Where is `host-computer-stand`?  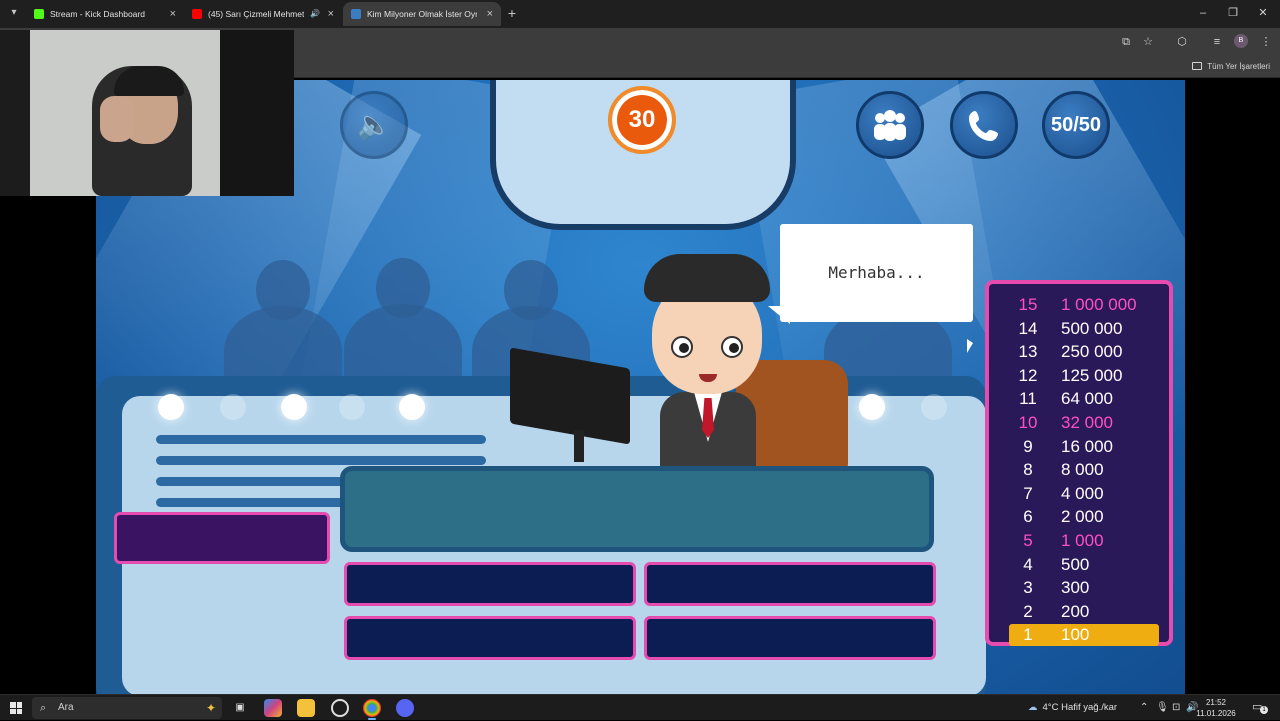 host-computer-stand is located at coordinates (579, 446).